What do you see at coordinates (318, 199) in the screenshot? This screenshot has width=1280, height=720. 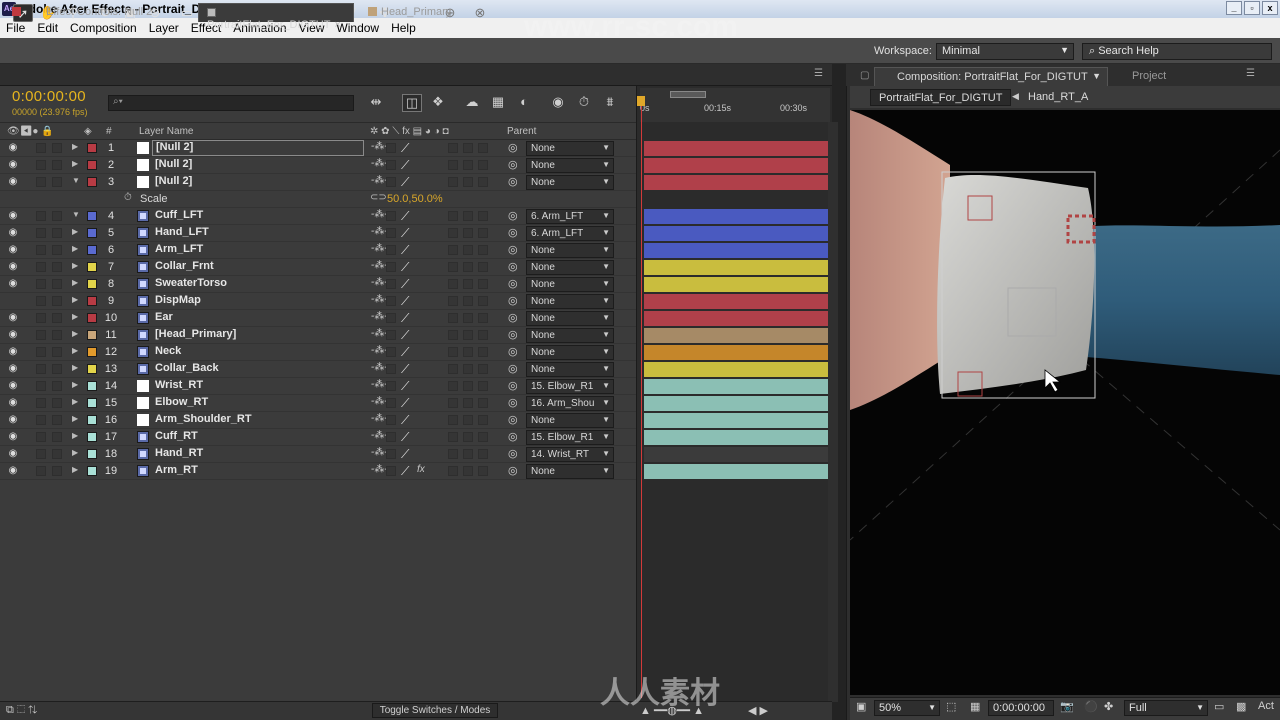 I see `scale-property-row: ⏱ Scale ⊂⊃ 50.0,50.0%` at bounding box center [318, 199].